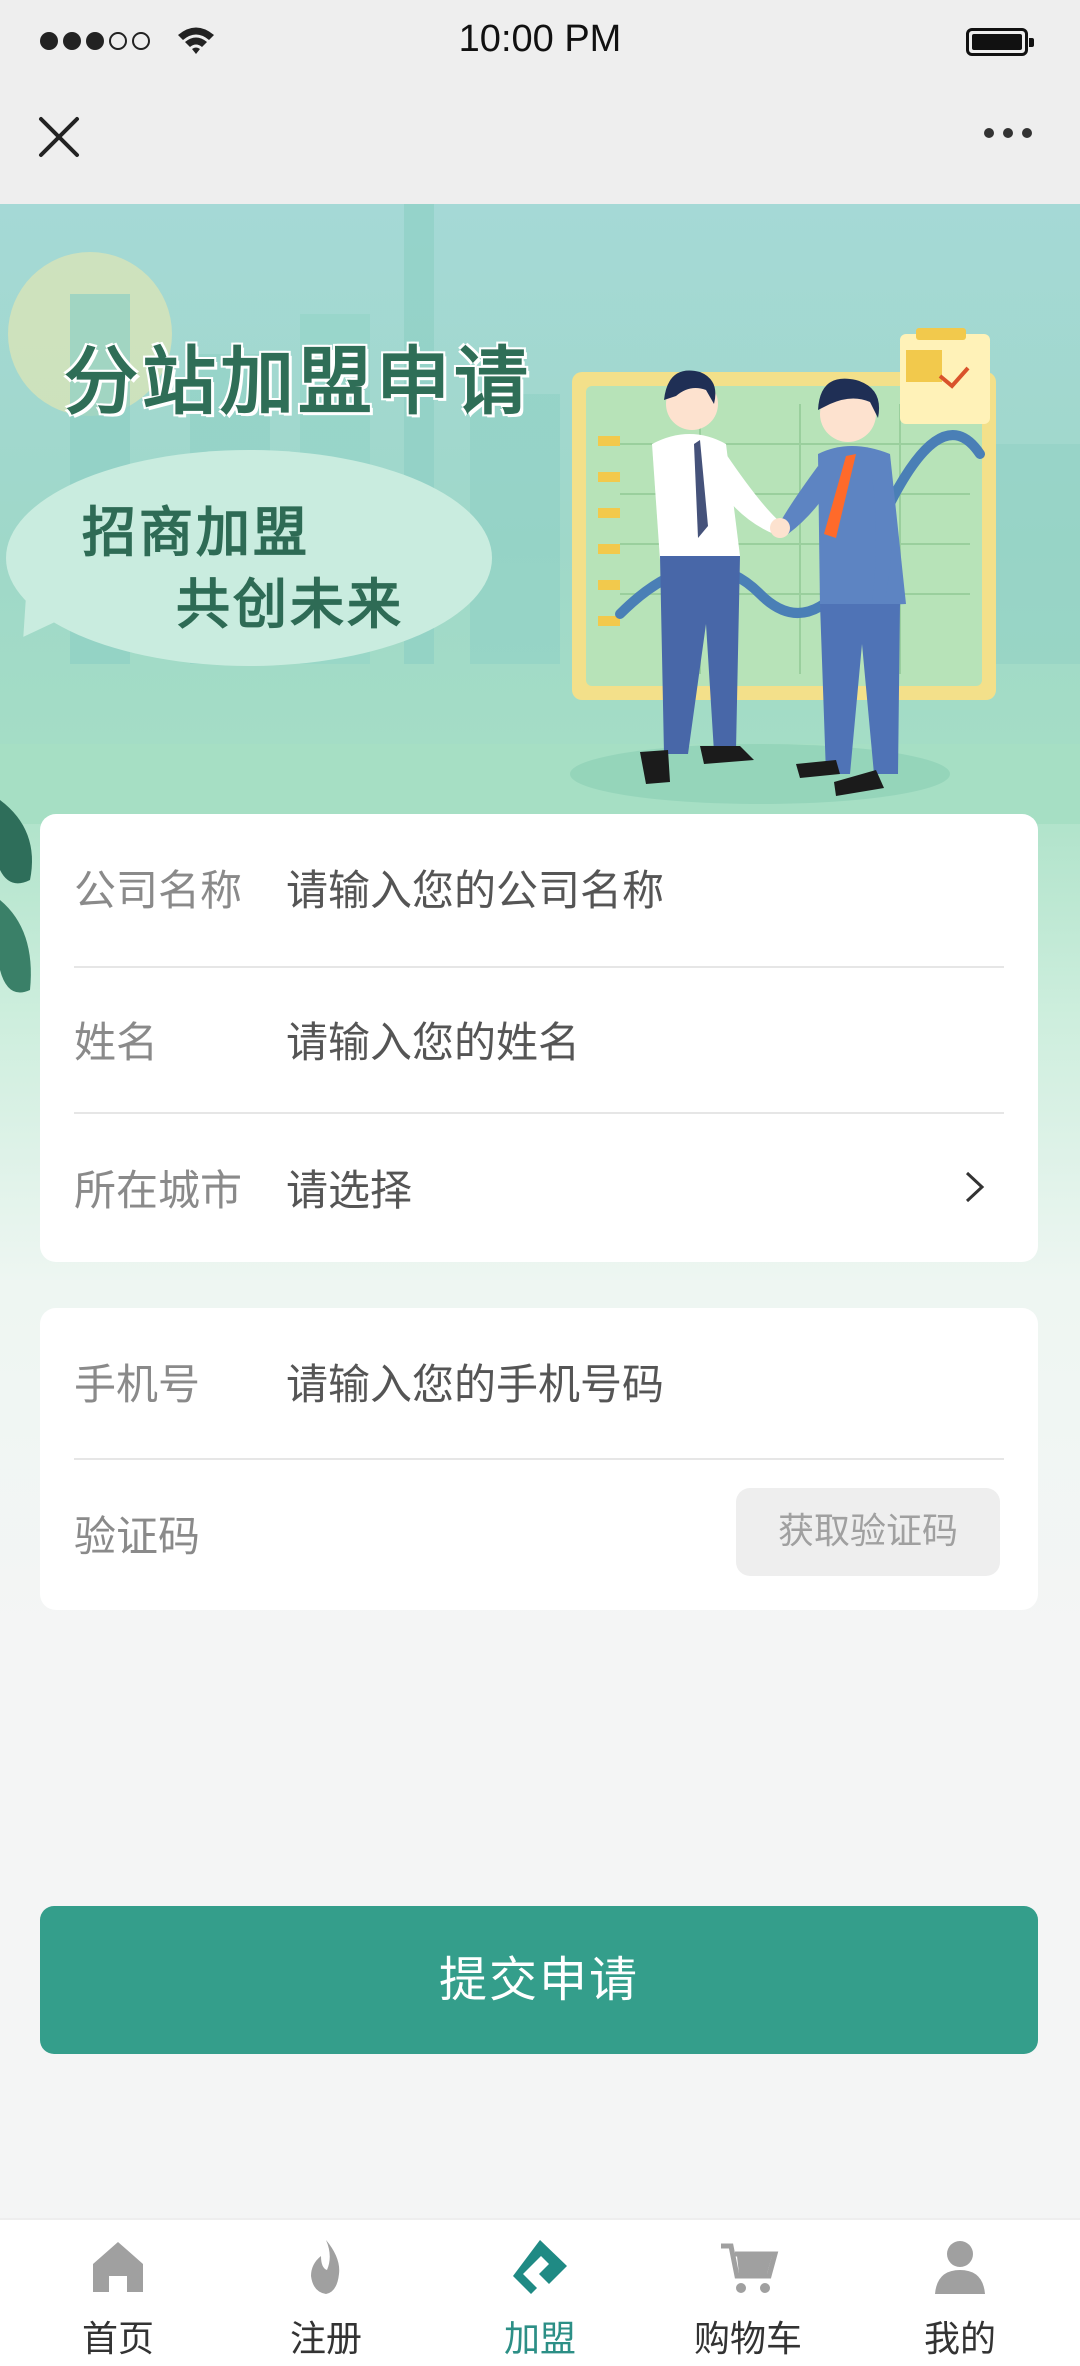 The image size is (1080, 2366). Describe the element at coordinates (433, 1039) in the screenshot. I see `name-input: 请输入您的姓名` at that location.